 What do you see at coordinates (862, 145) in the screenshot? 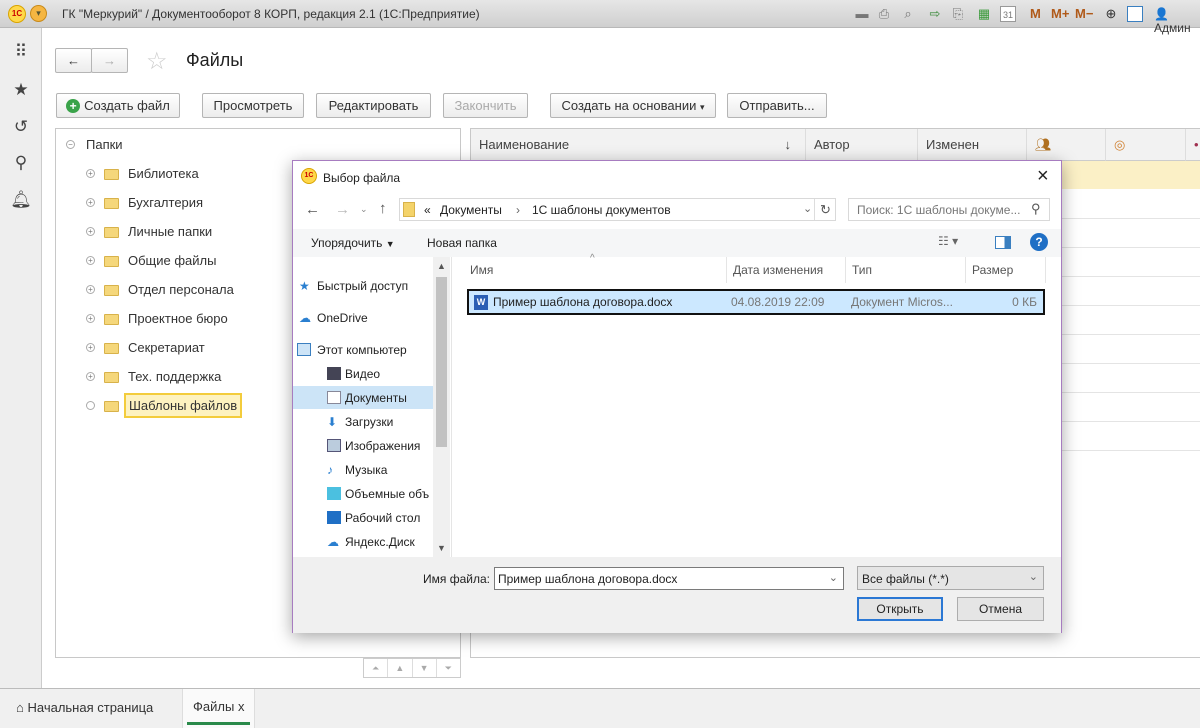
I see `column-header-author: Автор` at bounding box center [862, 145].